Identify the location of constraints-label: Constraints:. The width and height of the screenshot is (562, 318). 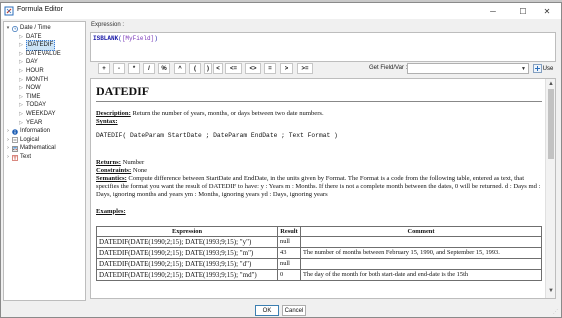
(114, 170).